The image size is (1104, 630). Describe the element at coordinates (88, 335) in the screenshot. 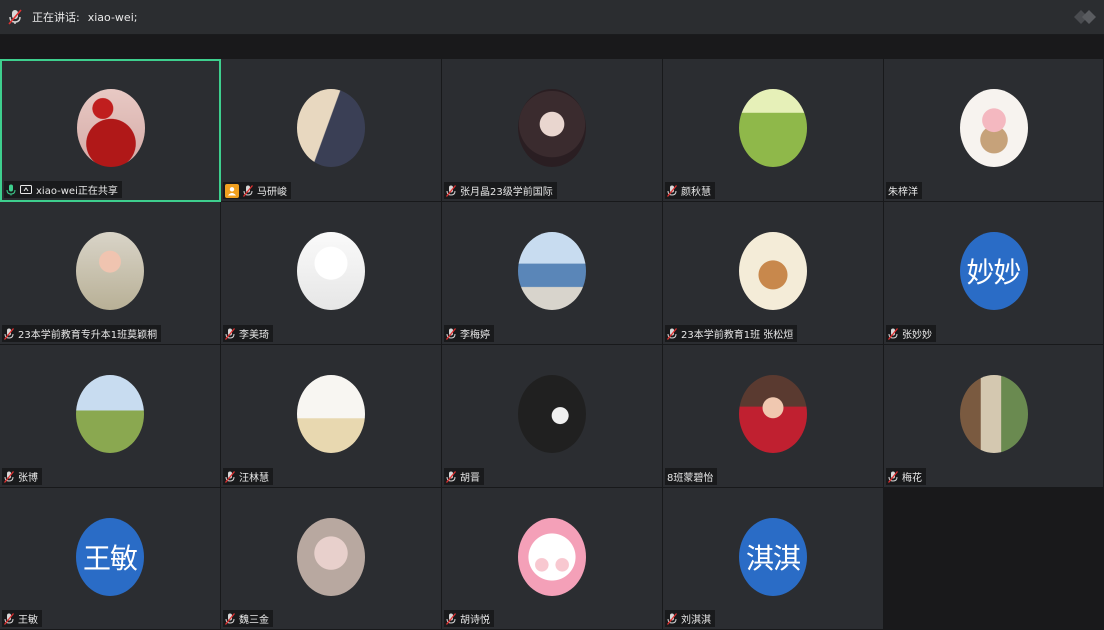

I see `participant-name: 23本学前教育专升本1班莫颖桐` at that location.